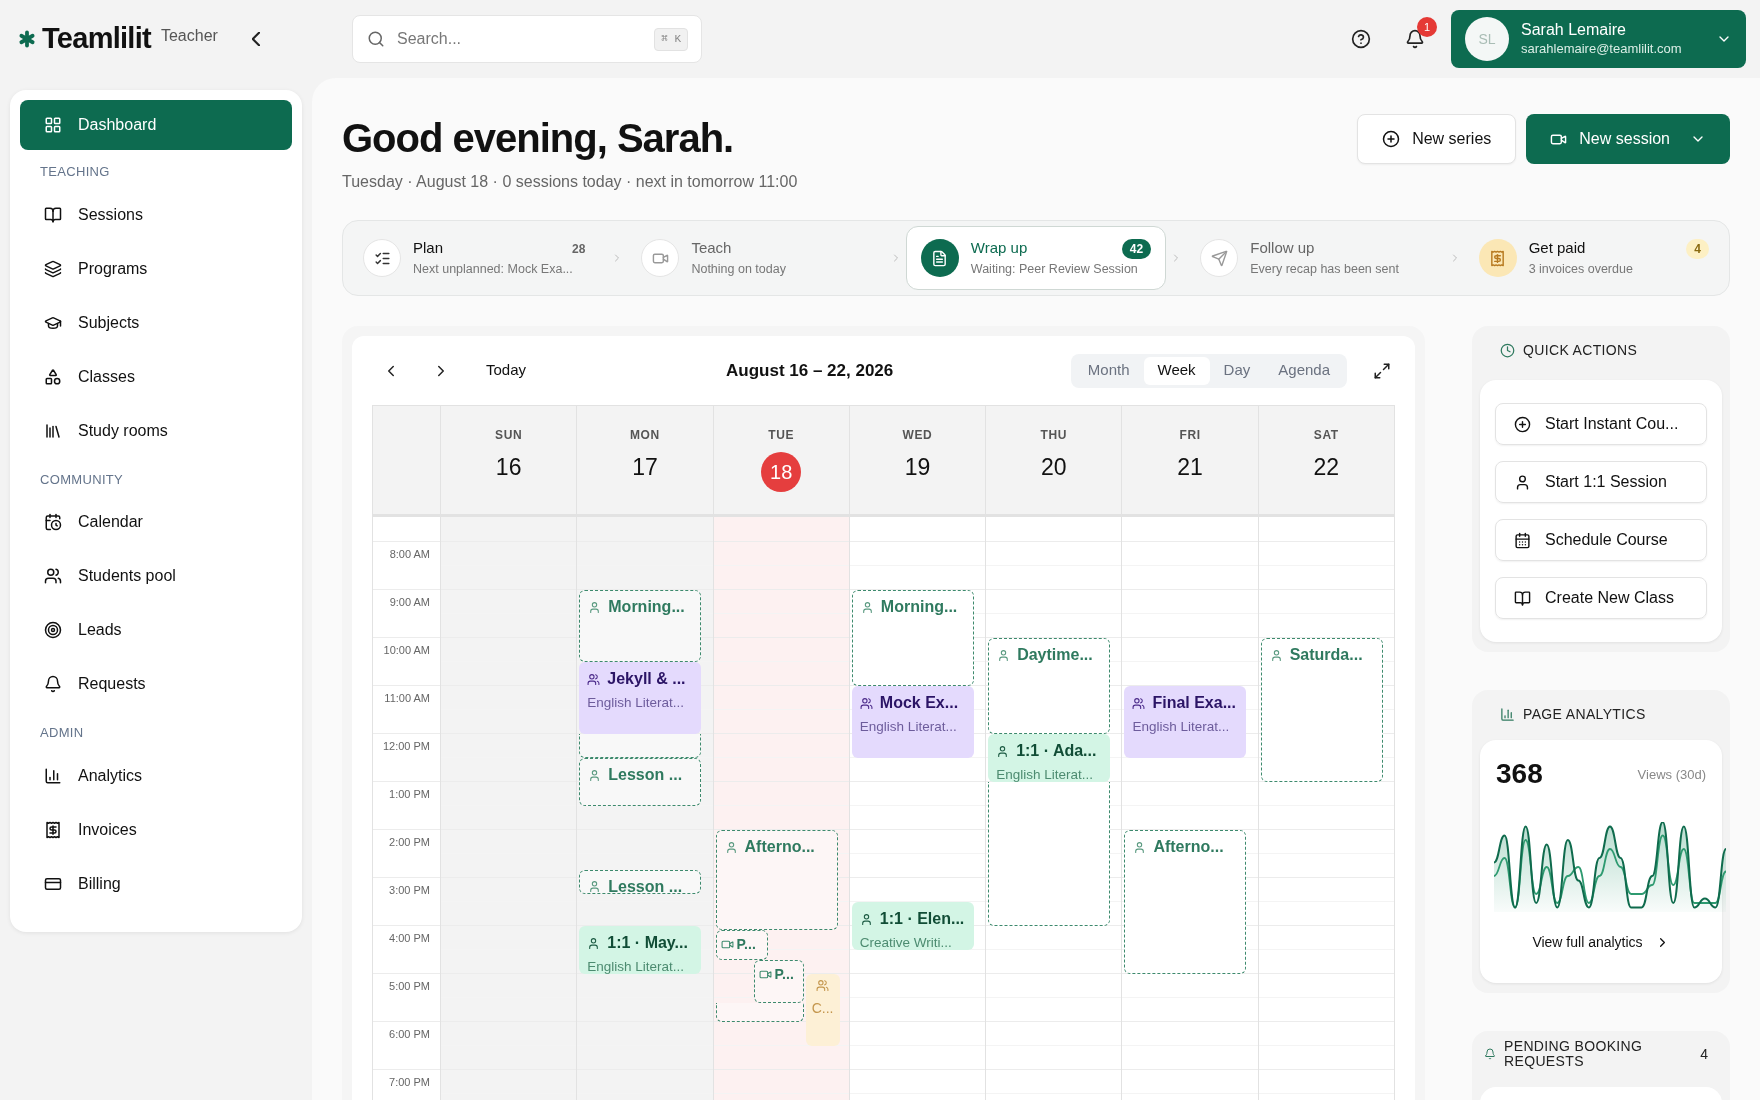 Image resolution: width=1760 pixels, height=1100 pixels. Describe the element at coordinates (156, 684) in the screenshot. I see `nav-item: Requests` at that location.